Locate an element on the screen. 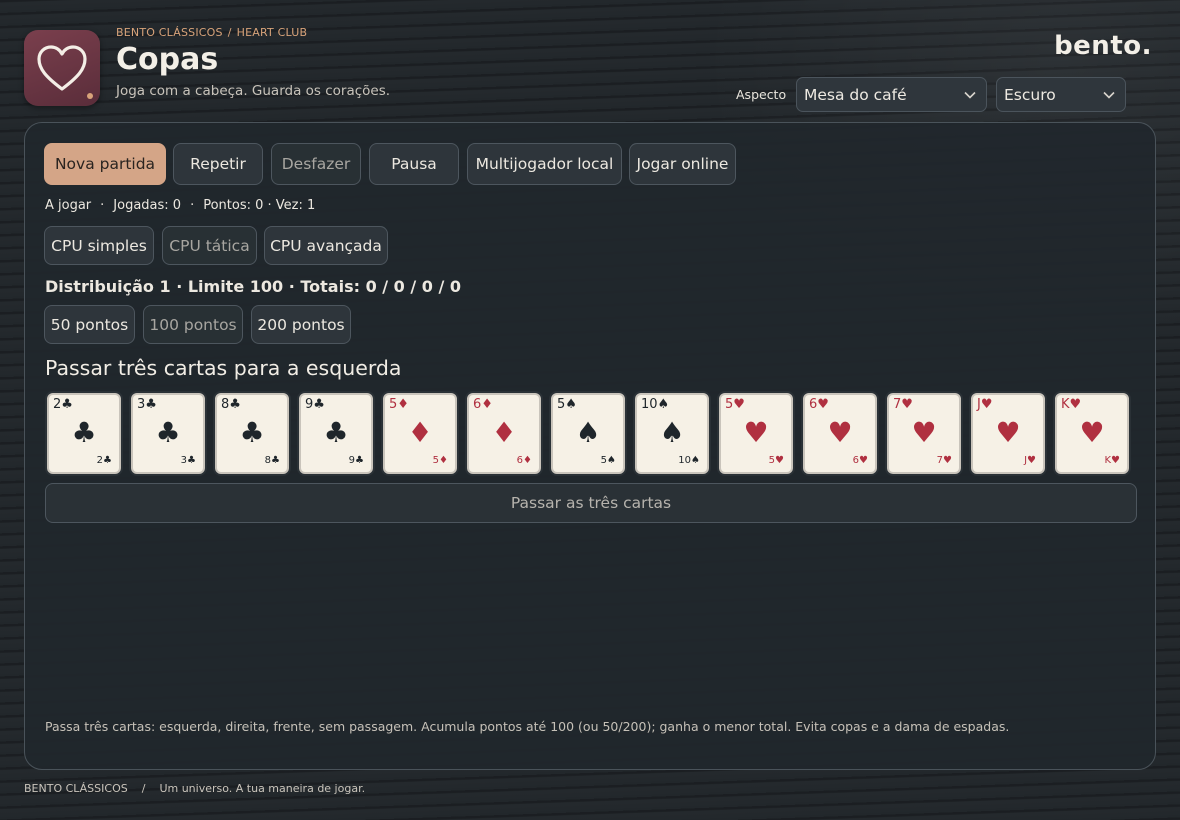  card-corner-bottom: 9♣ is located at coordinates (356, 460).